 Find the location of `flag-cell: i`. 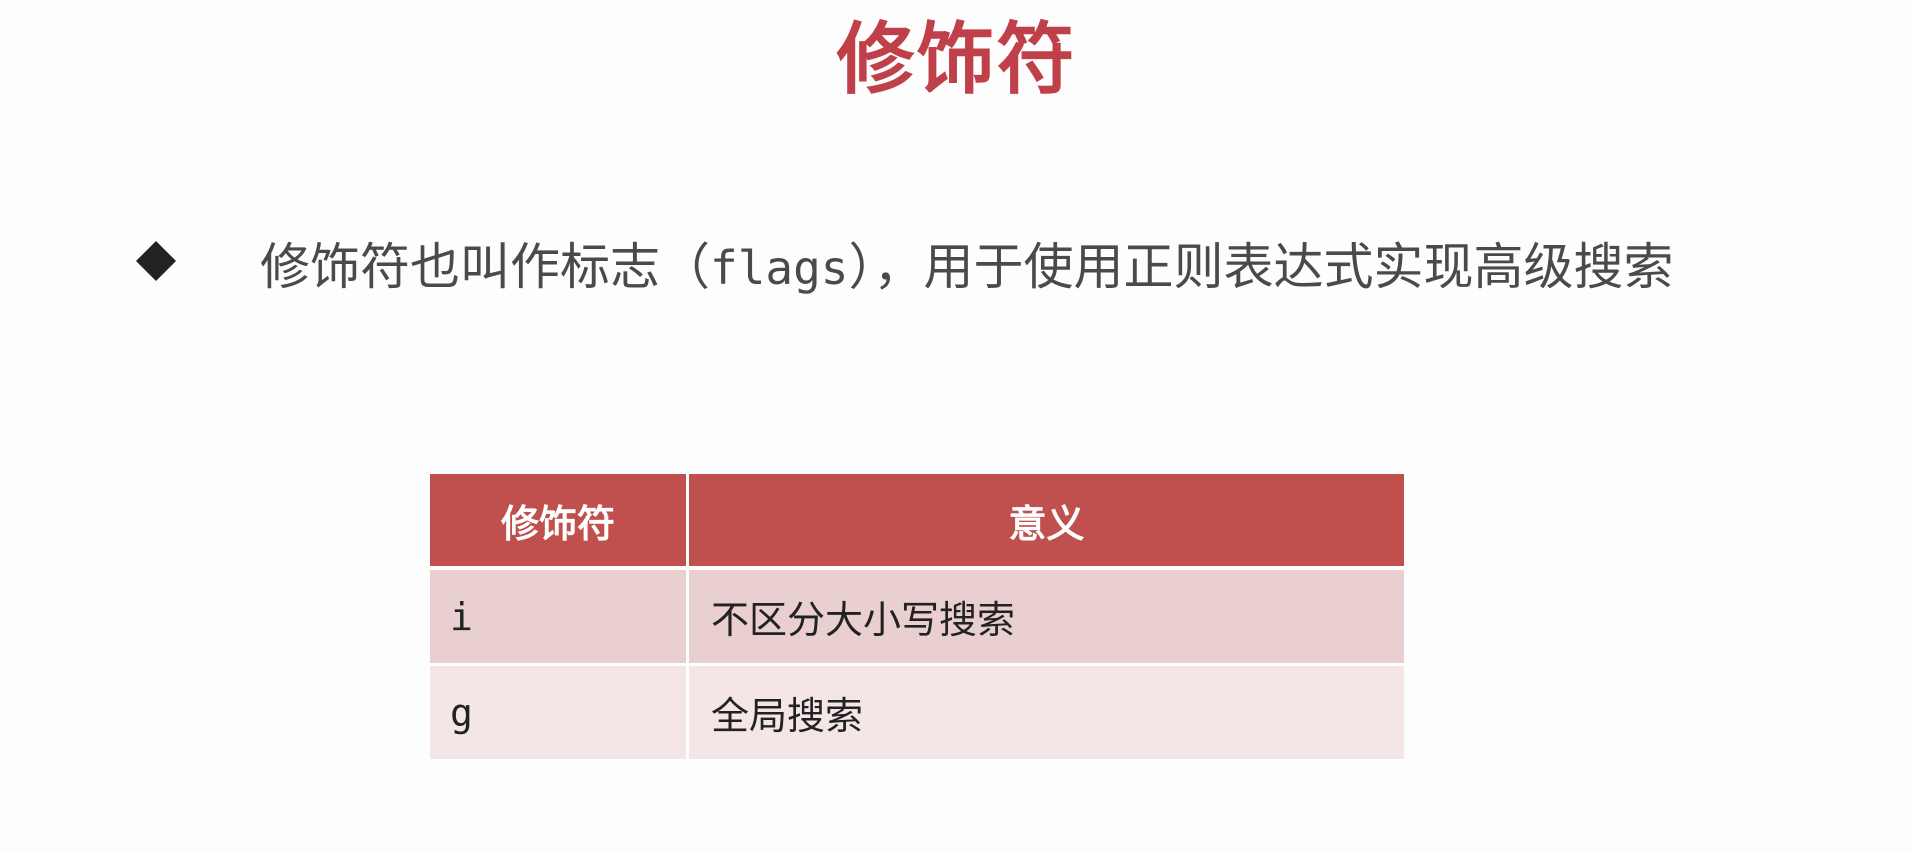

flag-cell: i is located at coordinates (559, 617).